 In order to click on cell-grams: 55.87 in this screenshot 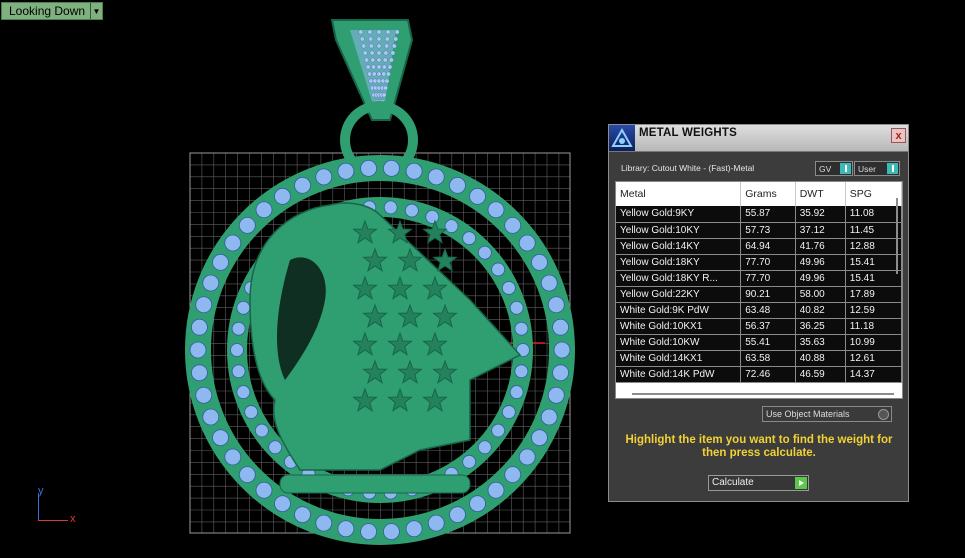, I will do `click(768, 214)`.